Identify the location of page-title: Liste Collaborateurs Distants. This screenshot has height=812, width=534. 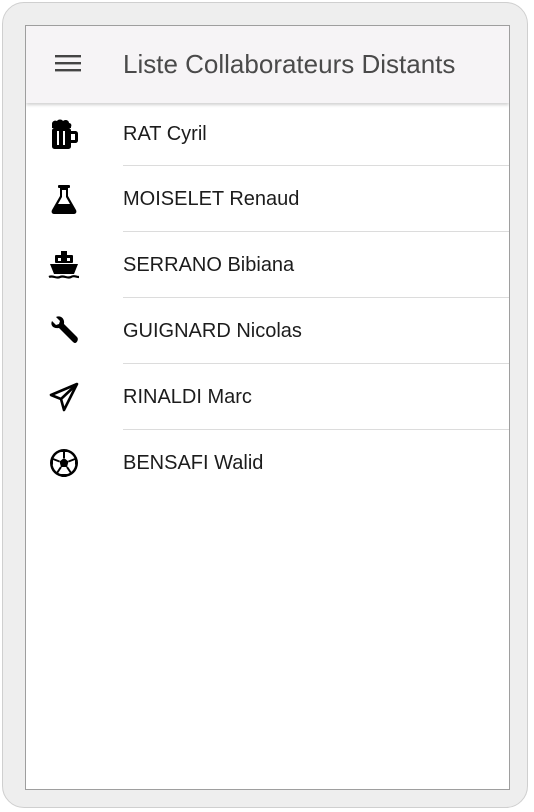
(289, 64).